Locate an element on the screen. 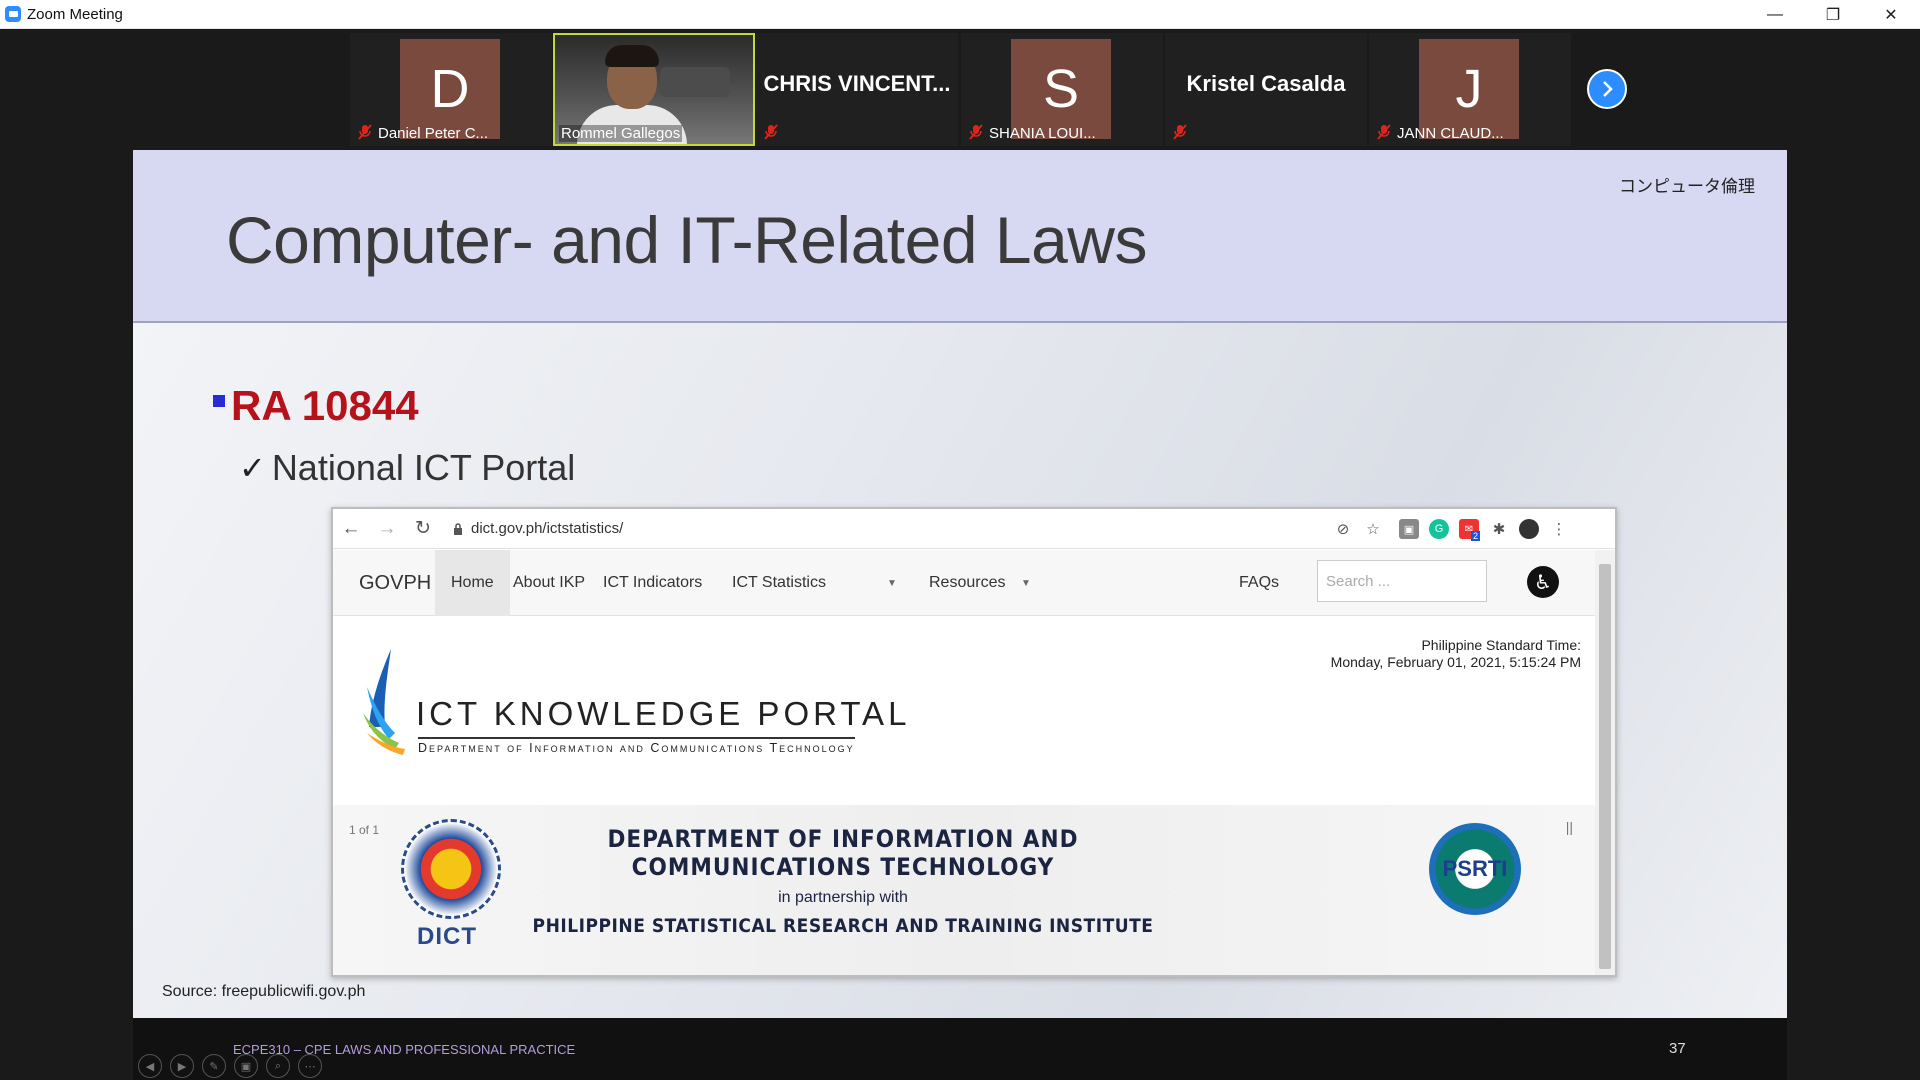  bullet-text: RA 10844 is located at coordinates (325, 405).